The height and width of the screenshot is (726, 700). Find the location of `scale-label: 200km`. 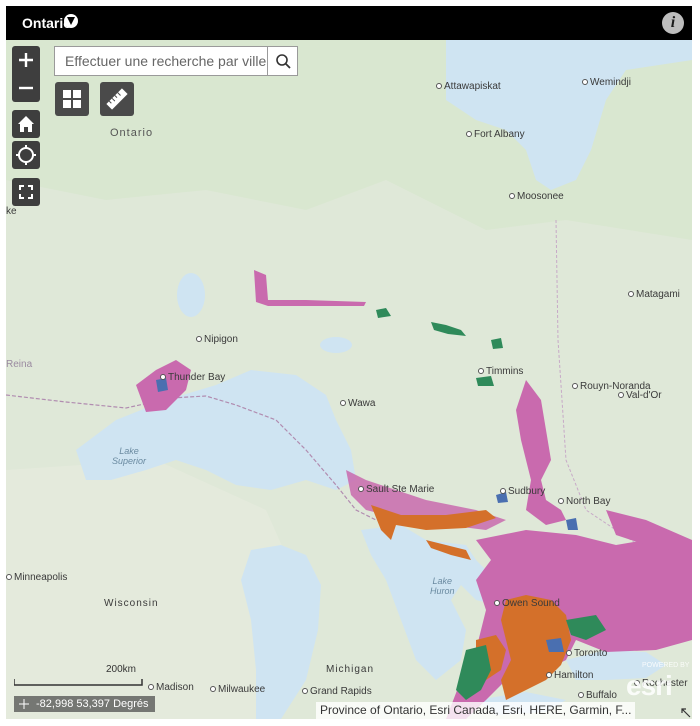

scale-label: 200km is located at coordinates (121, 669).